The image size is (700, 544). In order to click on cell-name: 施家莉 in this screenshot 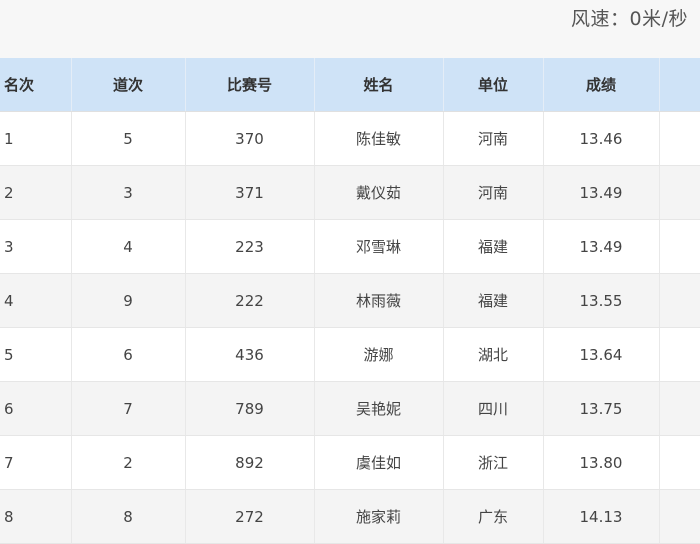, I will do `click(379, 516)`.